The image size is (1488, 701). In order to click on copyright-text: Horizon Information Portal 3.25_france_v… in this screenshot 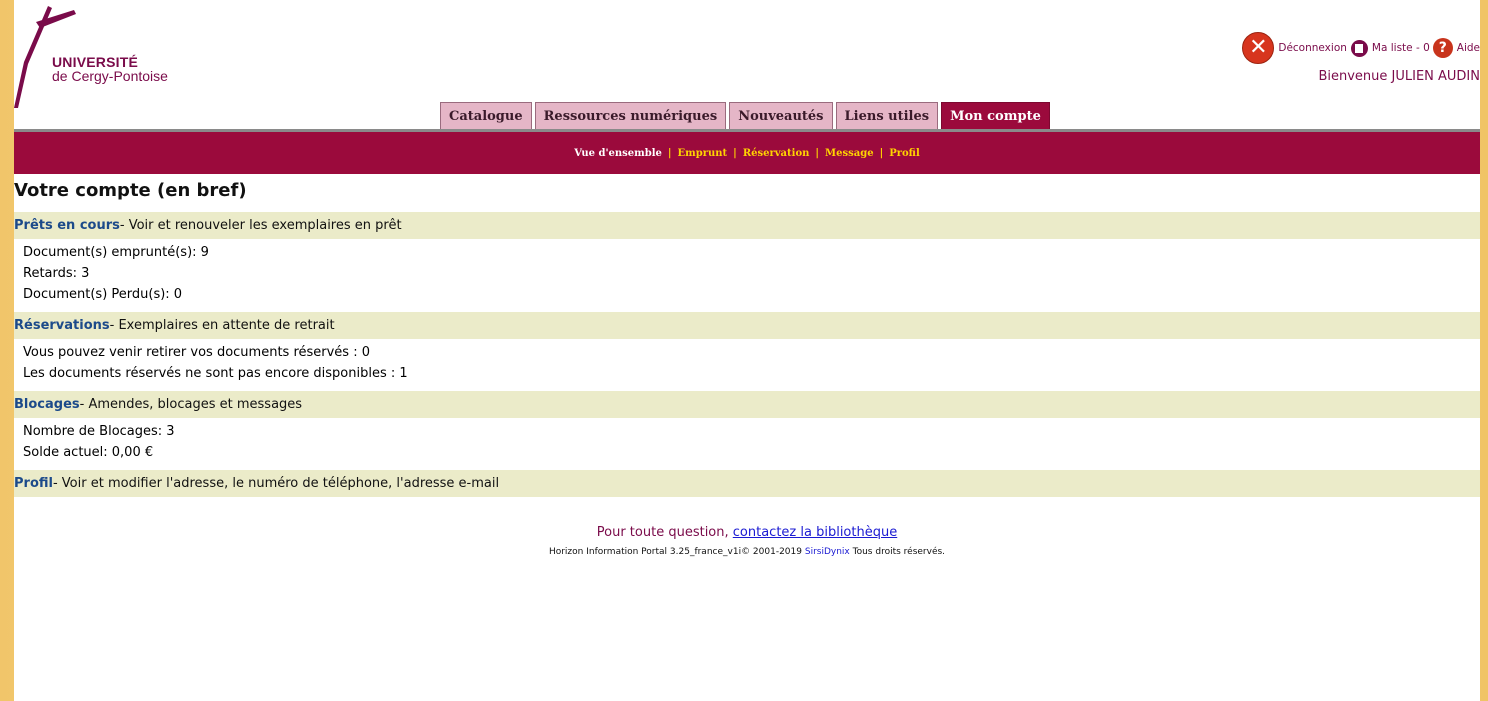, I will do `click(675, 552)`.